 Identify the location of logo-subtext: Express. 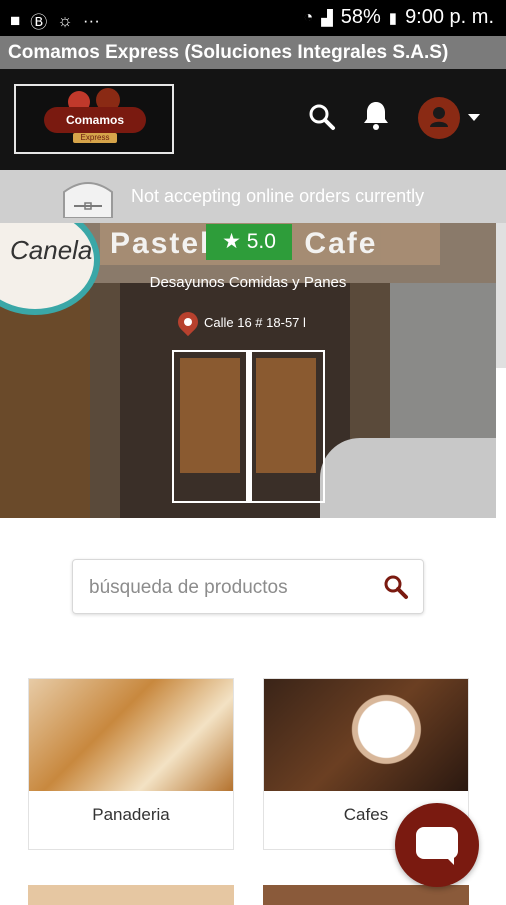
(95, 138).